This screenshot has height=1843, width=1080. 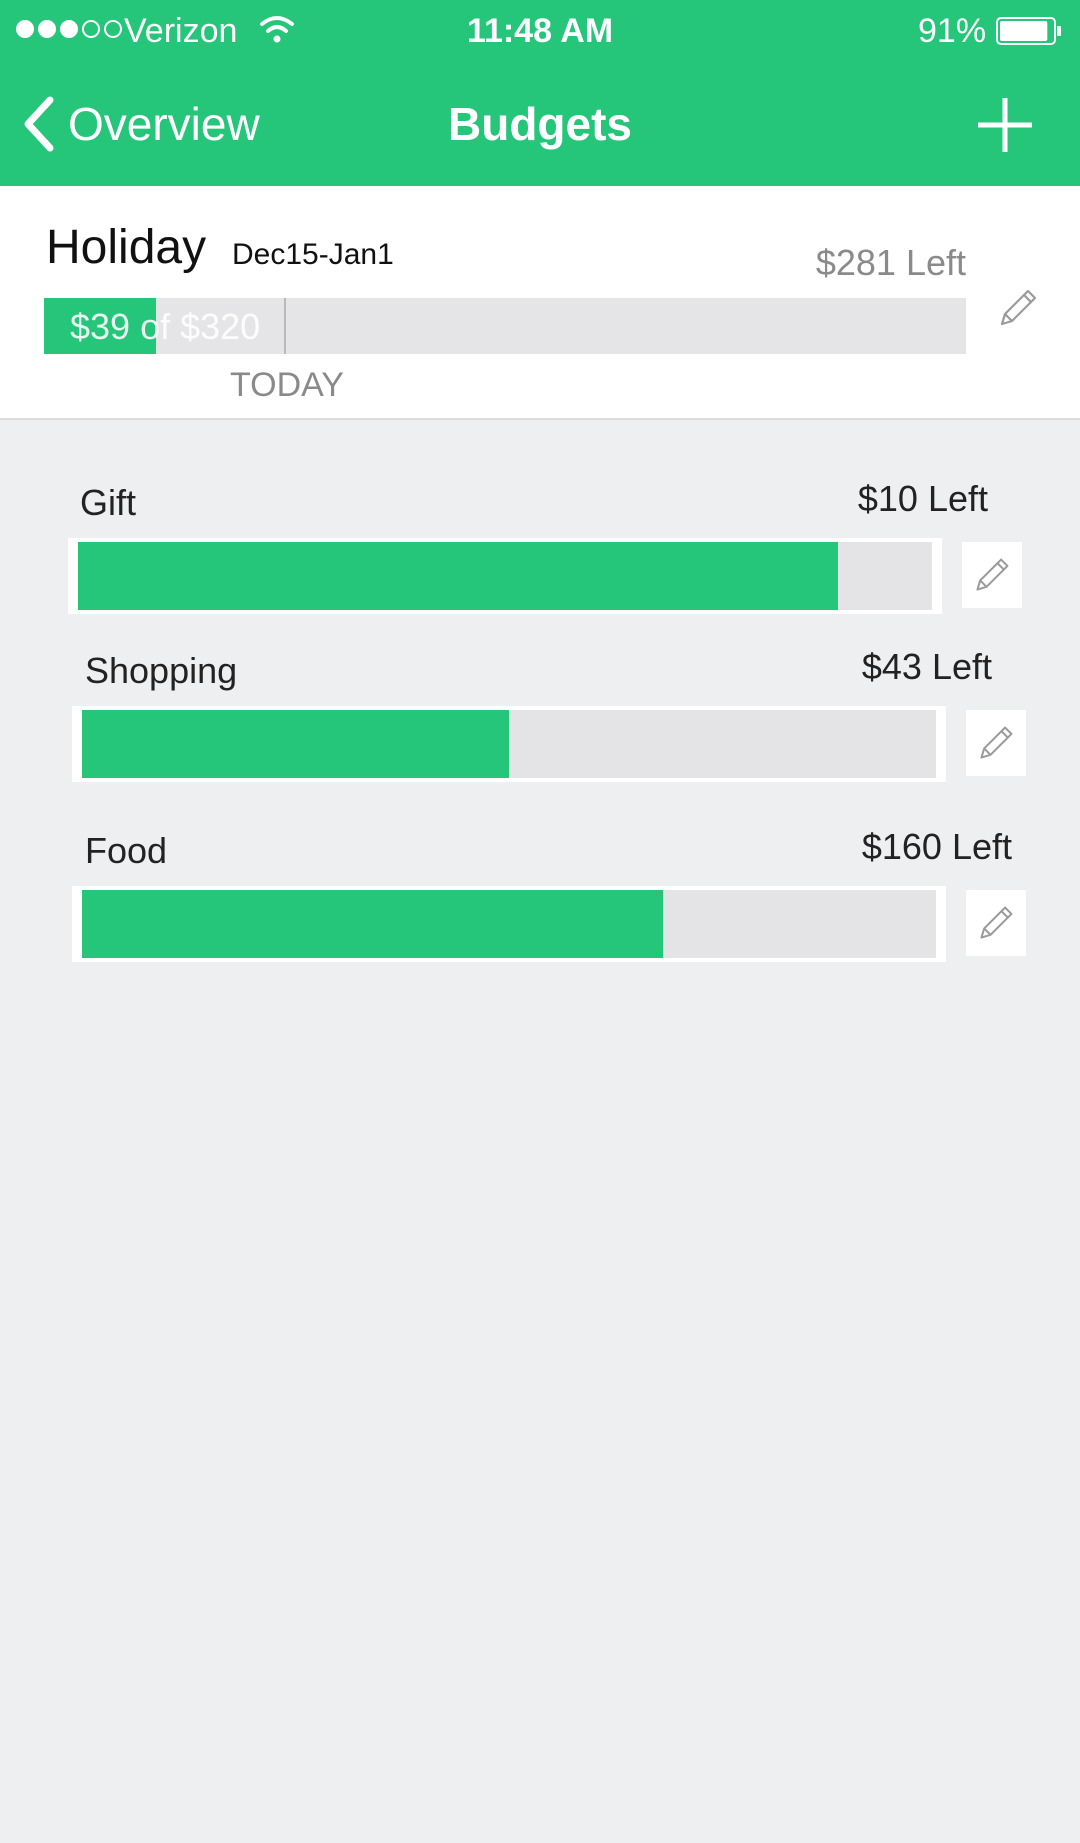 What do you see at coordinates (952, 31) in the screenshot?
I see `battery-percentage: 91%` at bounding box center [952, 31].